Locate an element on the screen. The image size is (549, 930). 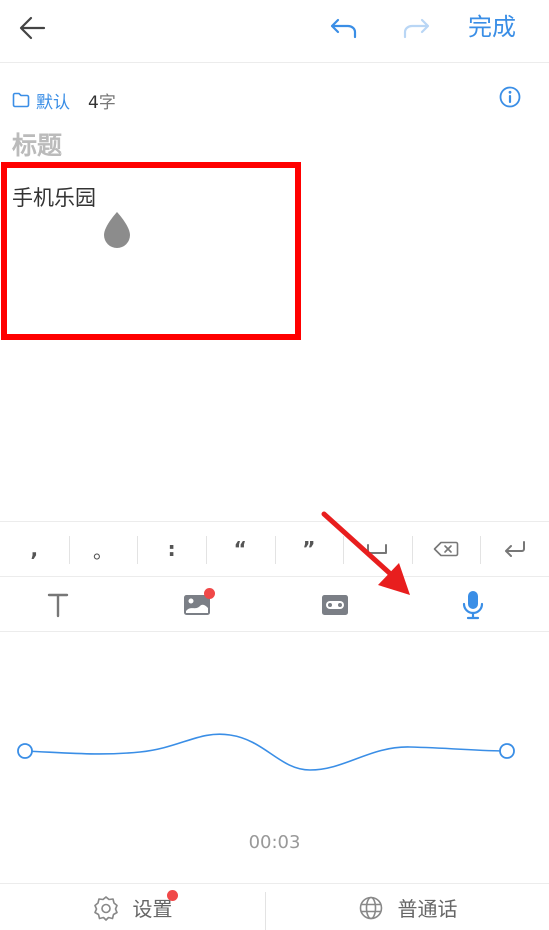
waveform-start-point is located at coordinates (25, 751).